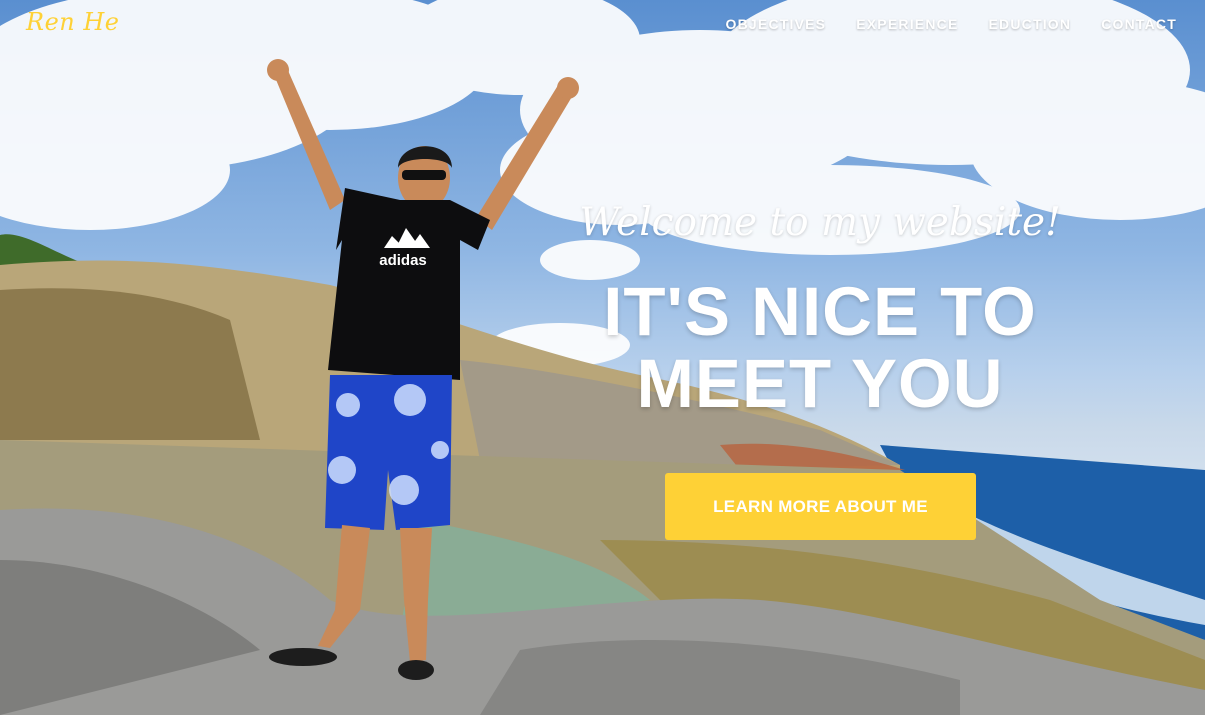 This screenshot has height=715, width=1205. What do you see at coordinates (820, 506) in the screenshot?
I see `learn-more-button: LEARN MORE ABOUT ME` at bounding box center [820, 506].